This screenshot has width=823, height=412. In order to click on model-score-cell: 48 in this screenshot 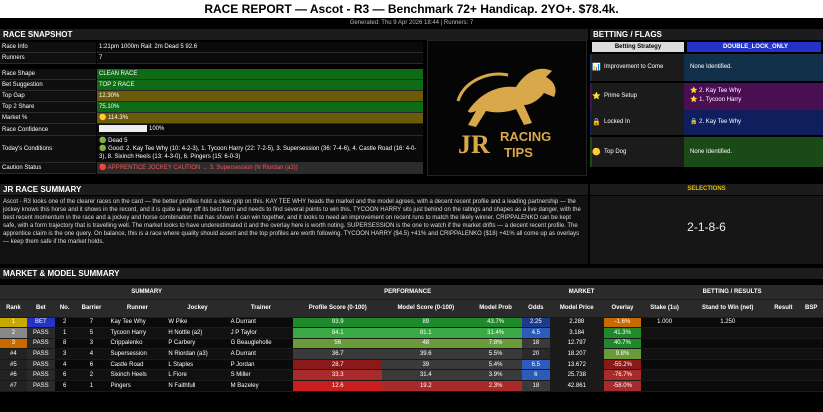, I will do `click(426, 344)`.